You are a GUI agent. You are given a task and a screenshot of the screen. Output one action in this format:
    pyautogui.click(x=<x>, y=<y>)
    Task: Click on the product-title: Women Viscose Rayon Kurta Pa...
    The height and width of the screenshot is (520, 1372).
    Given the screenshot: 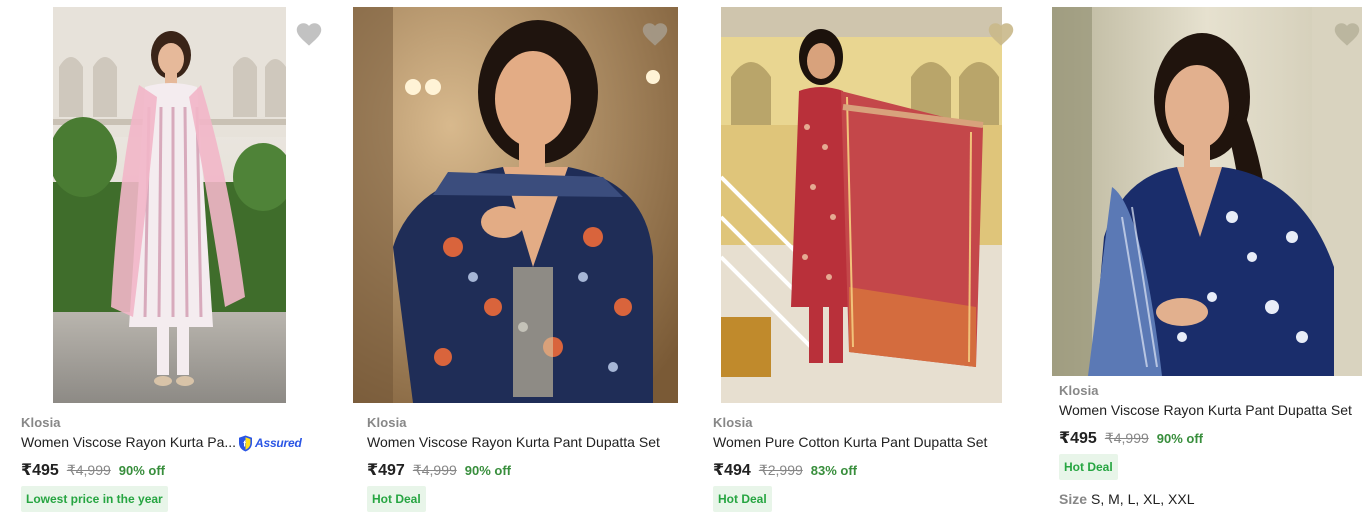 What is the action you would take?
    pyautogui.click(x=128, y=442)
    